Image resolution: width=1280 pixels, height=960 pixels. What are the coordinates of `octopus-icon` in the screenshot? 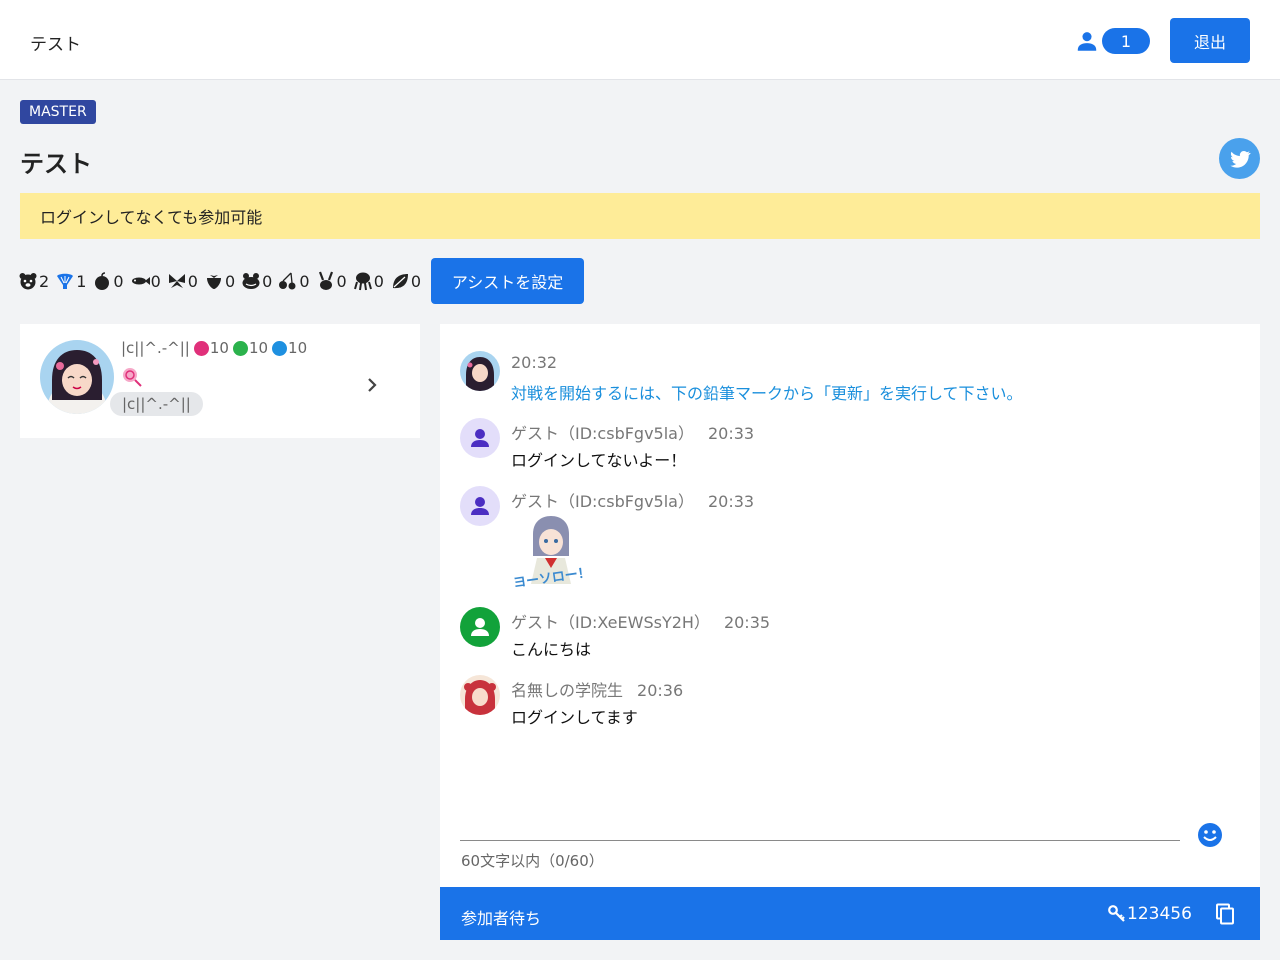 It's located at (362, 281).